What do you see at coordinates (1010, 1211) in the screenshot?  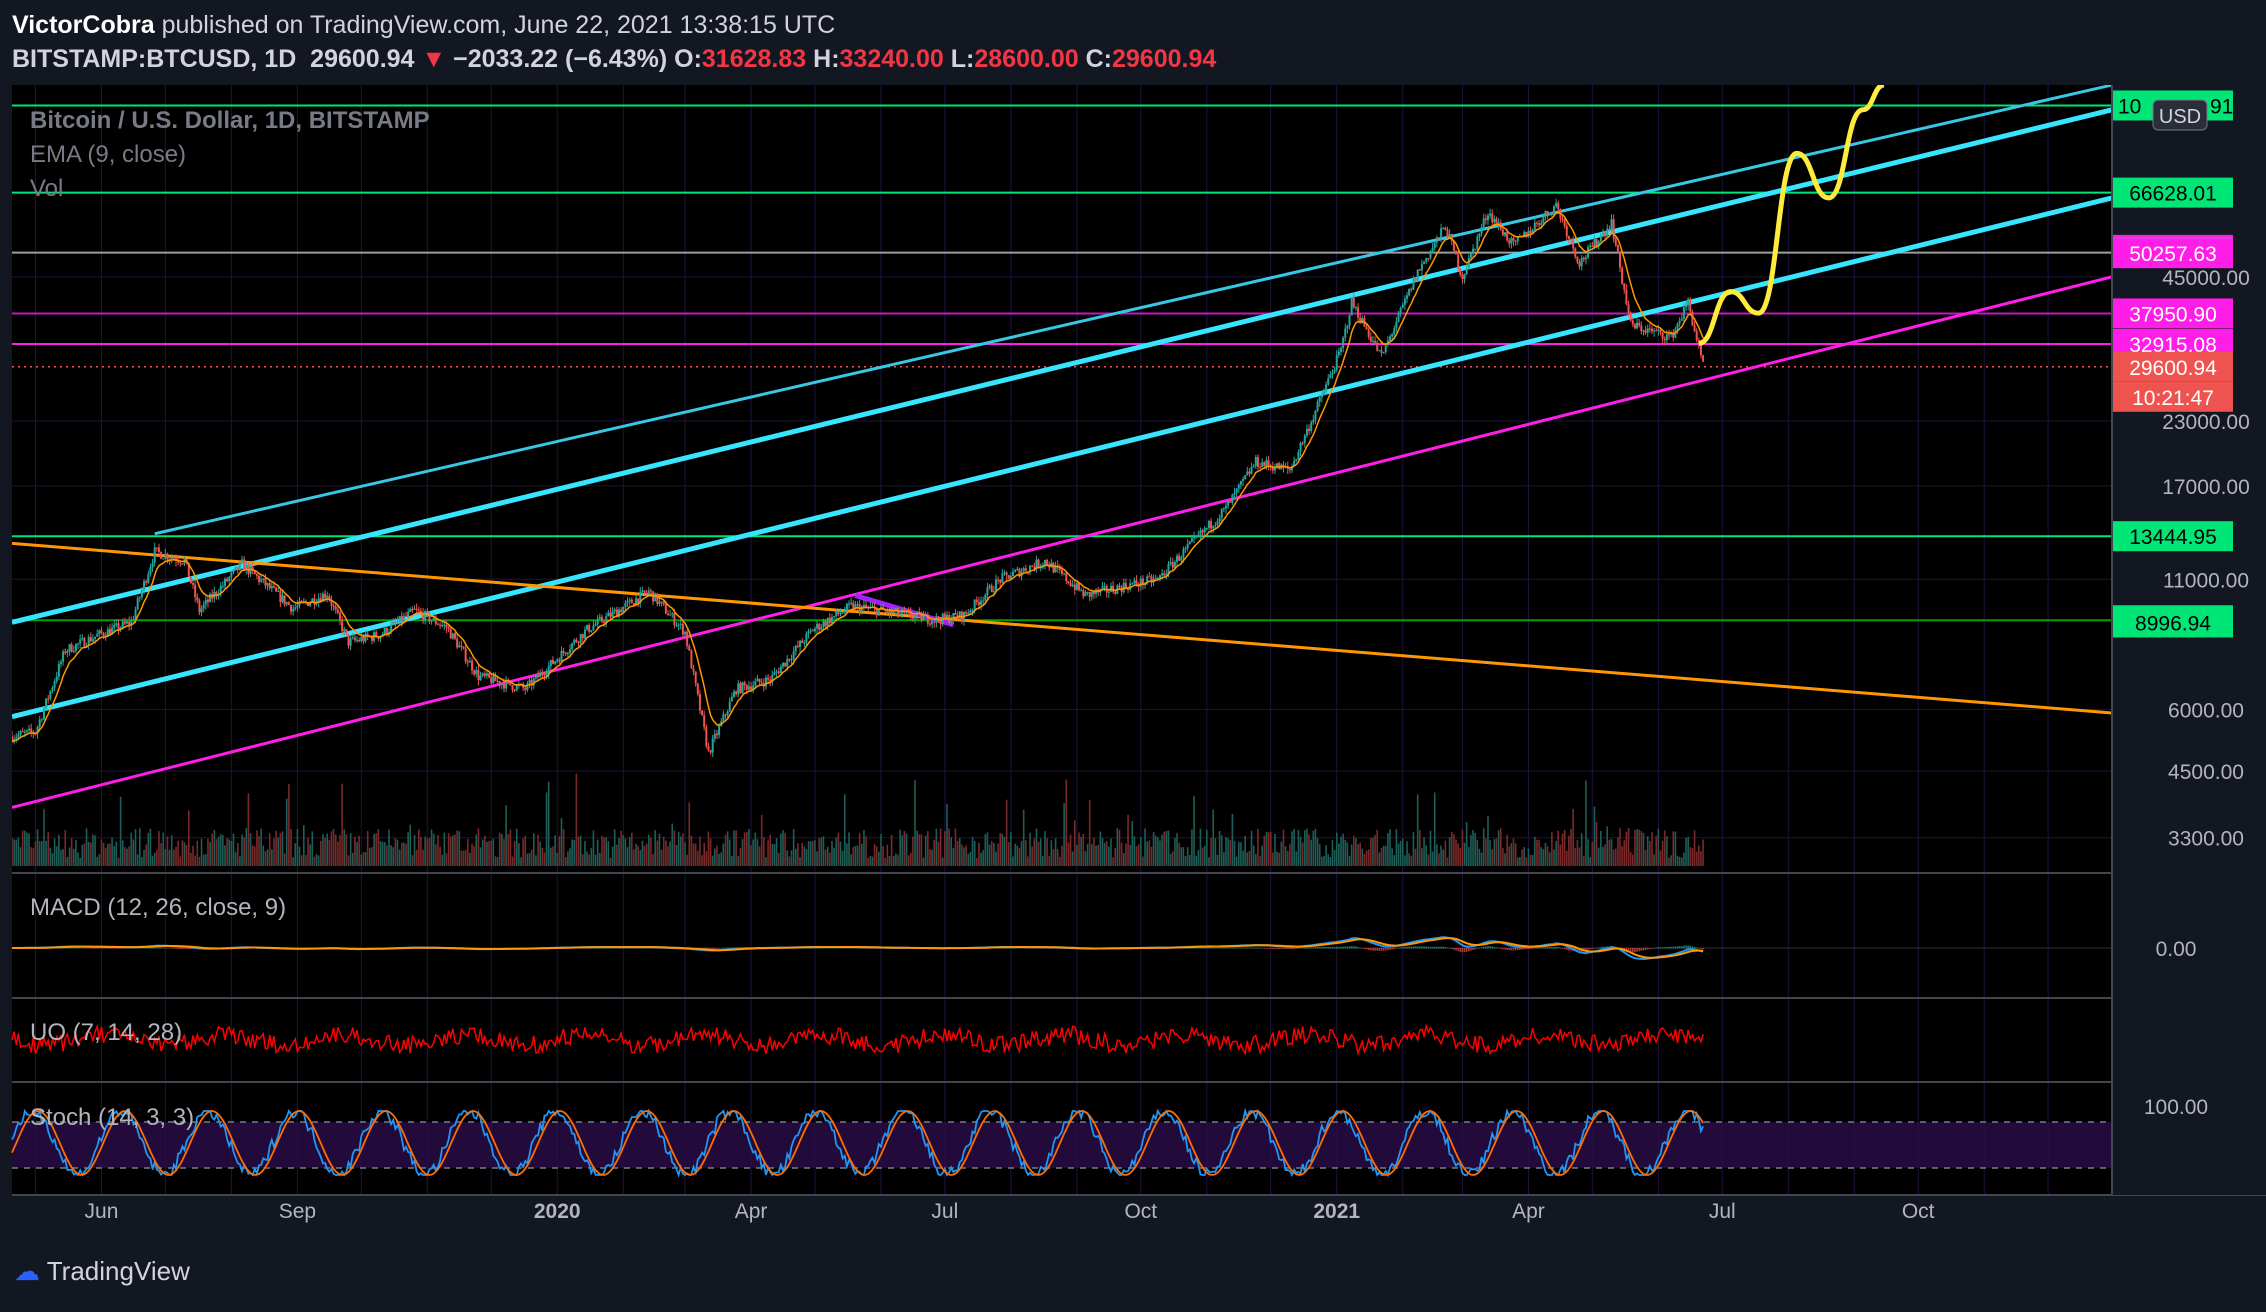 I see `time-axis: Jun Sep 2020 Apr Jul Oct 2021 Apr Jul Oct` at bounding box center [1010, 1211].